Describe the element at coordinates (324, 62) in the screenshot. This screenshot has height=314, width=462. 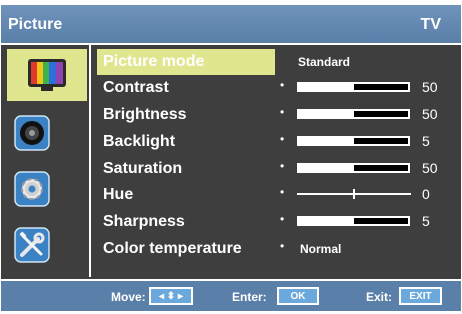
I see `picture-mode-value: Standard` at that location.